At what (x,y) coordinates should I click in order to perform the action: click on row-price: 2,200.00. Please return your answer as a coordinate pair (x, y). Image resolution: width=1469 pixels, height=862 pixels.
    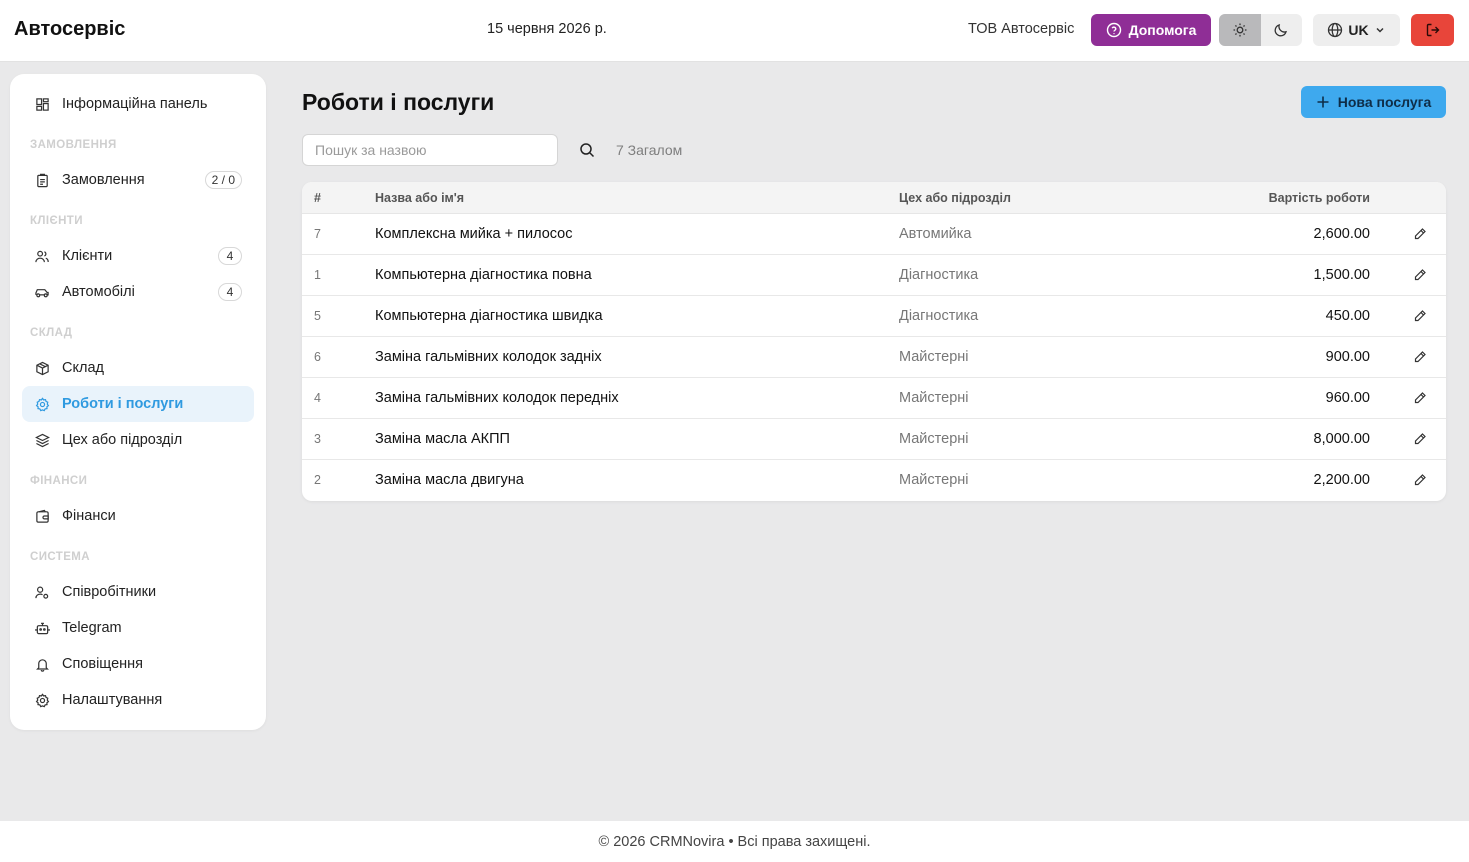
    Looking at the image, I should click on (1341, 480).